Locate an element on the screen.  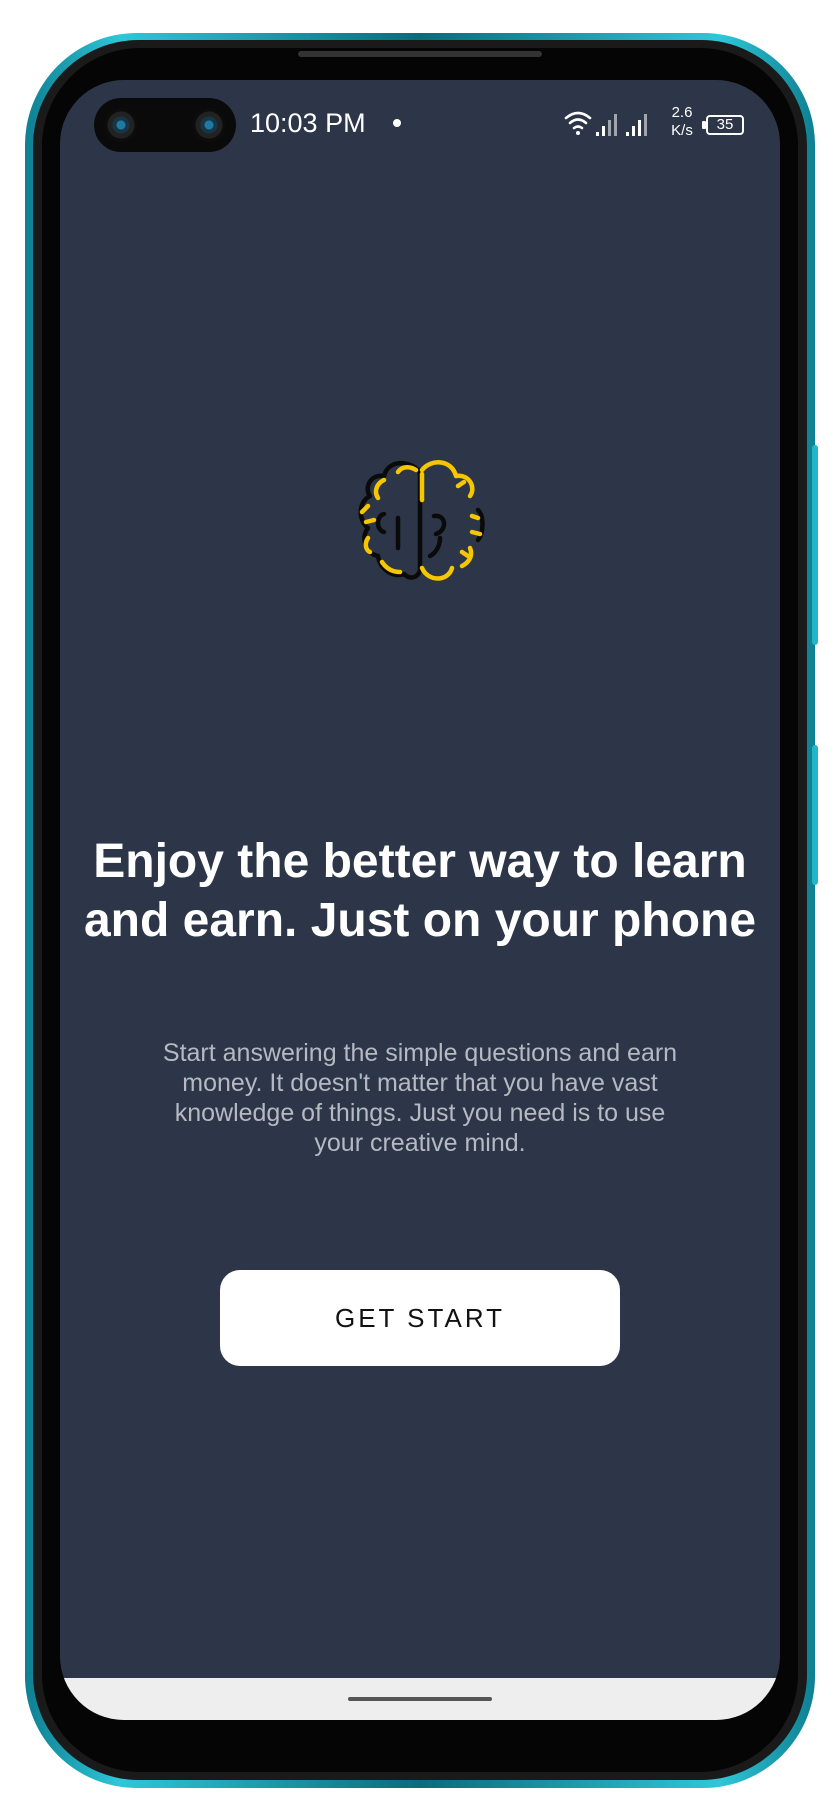
network-speed-unit: K/s is located at coordinates (682, 130).